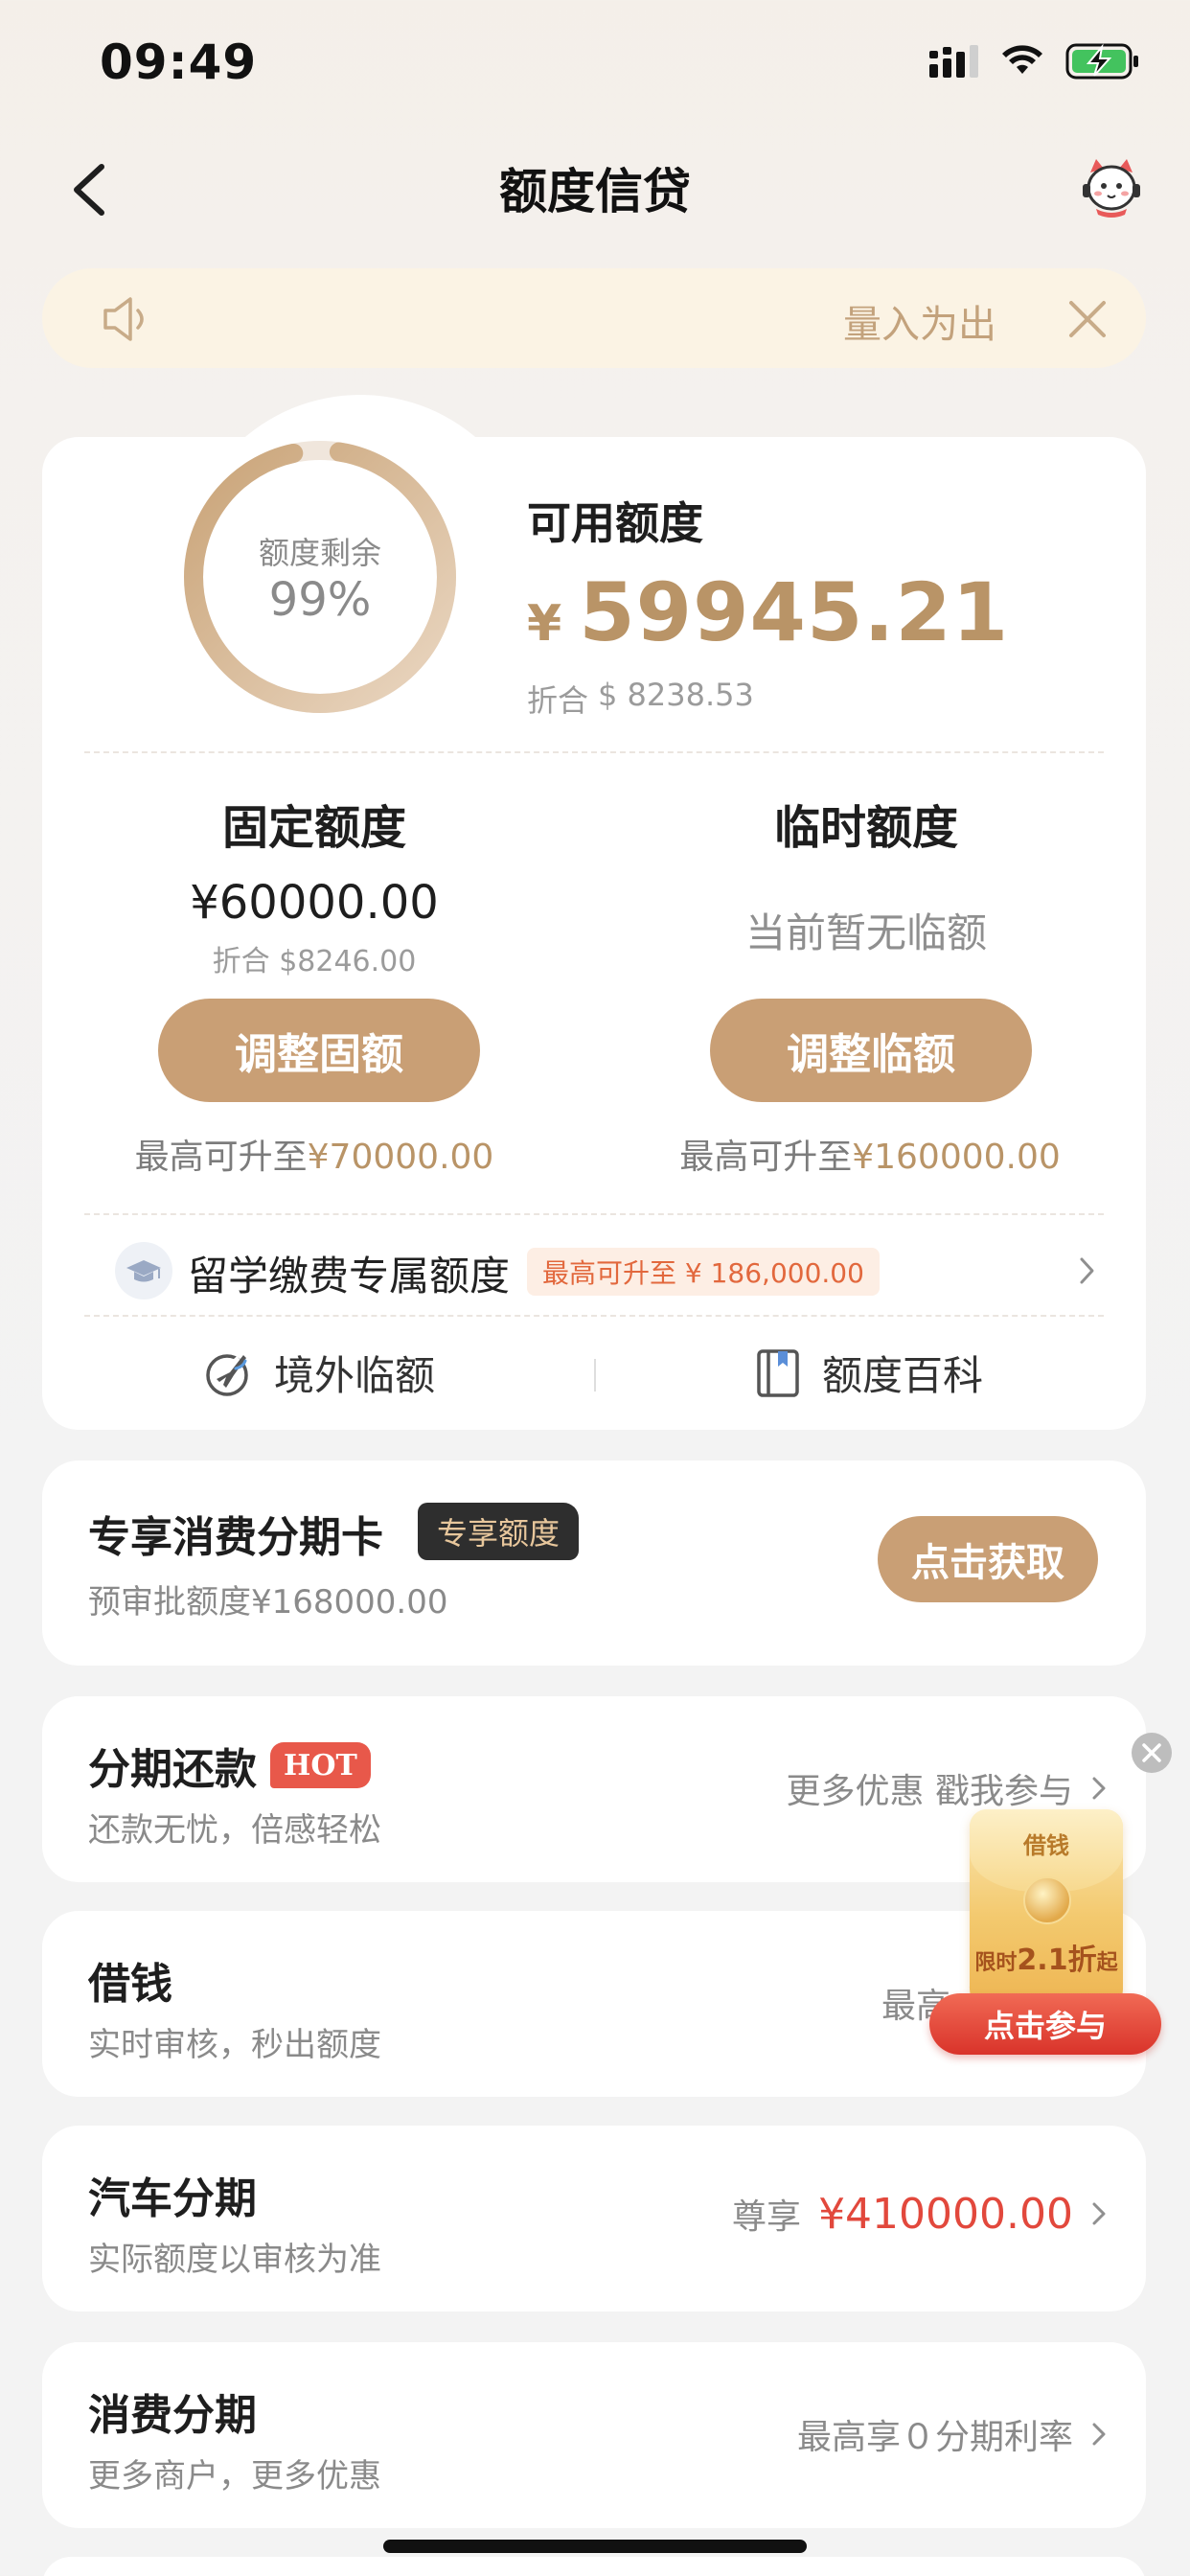 This screenshot has height=2576, width=1190. What do you see at coordinates (1107, 1963) in the screenshot?
I see `promo-suffix: 起` at bounding box center [1107, 1963].